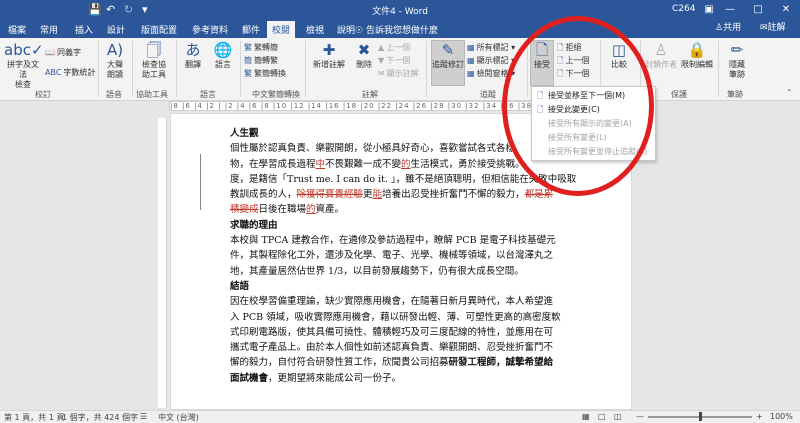 The width and height of the screenshot is (800, 423). I want to click on tab-layout: 版面配置, so click(159, 29).